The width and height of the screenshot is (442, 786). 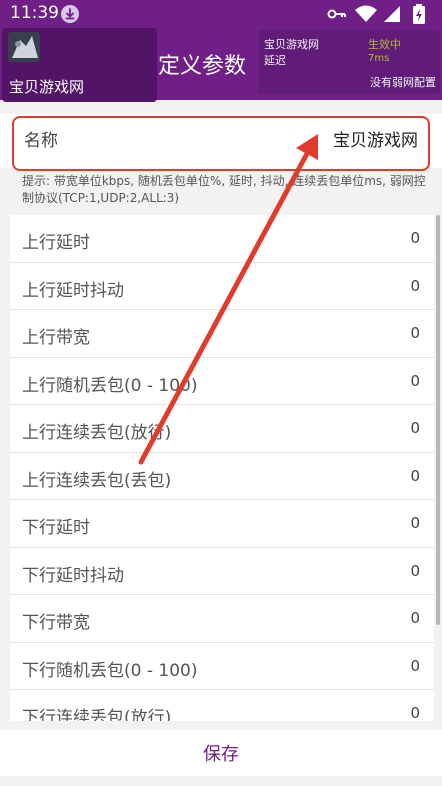 I want to click on list-item-uplink-burst-pass: 上行连续丢包(放行) 0, so click(x=222, y=429).